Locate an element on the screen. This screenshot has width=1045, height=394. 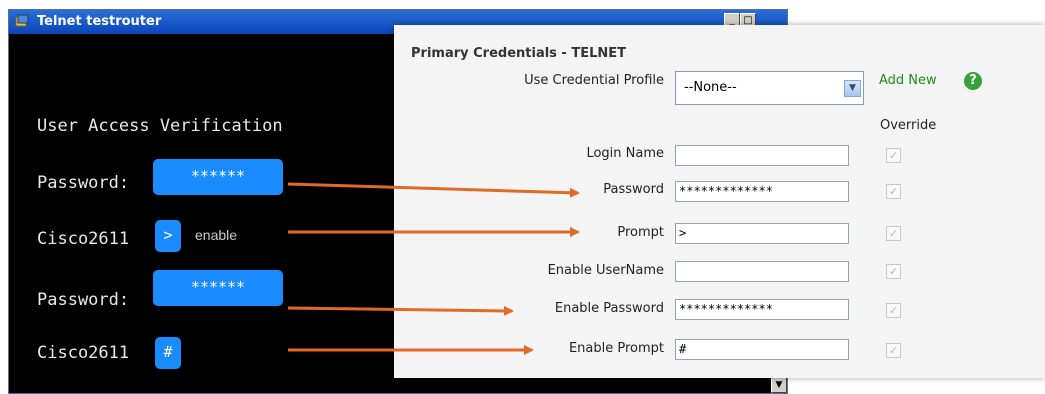
arrow-enable-password is located at coordinates (400, 310).